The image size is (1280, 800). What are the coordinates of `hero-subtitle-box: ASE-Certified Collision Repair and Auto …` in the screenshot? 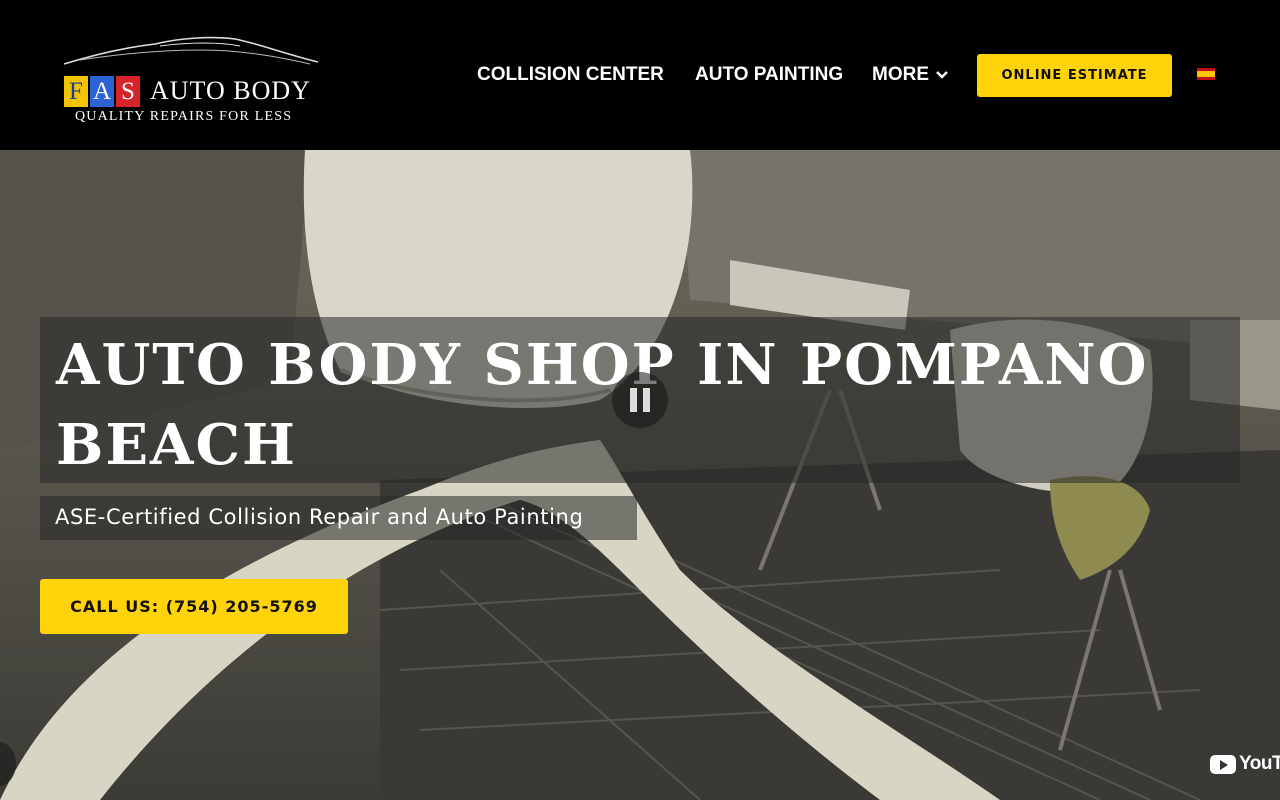 It's located at (338, 518).